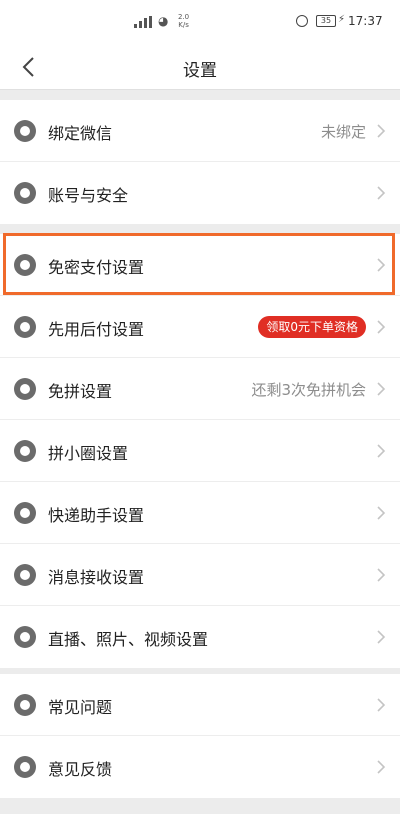  I want to click on row-label: 直播、照片、视频设置, so click(128, 639).